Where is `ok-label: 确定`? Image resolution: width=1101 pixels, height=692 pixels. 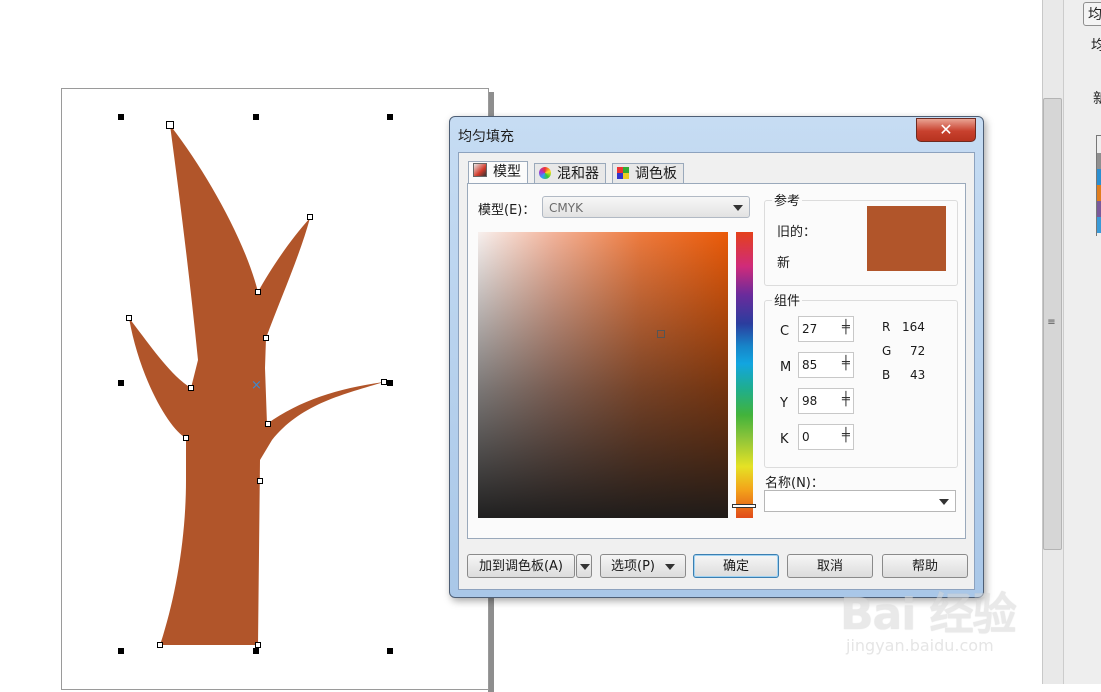
ok-label: 确定 is located at coordinates (735, 566).